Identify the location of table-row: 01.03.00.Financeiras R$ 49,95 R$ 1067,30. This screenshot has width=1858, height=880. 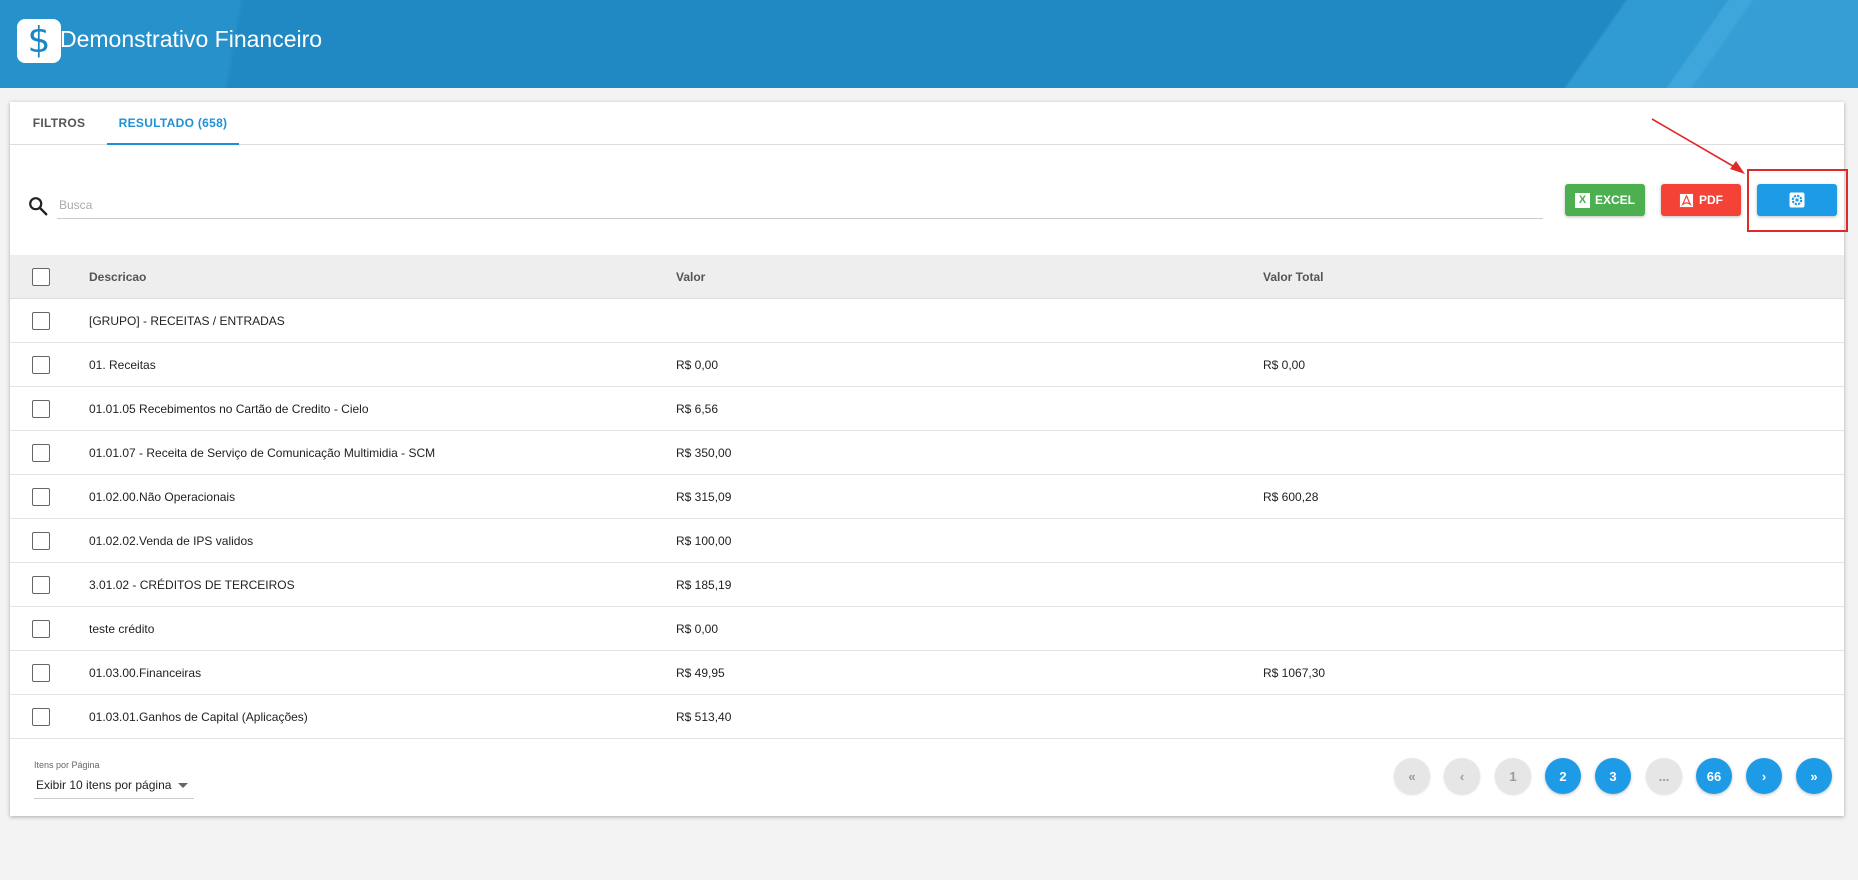
(927, 673).